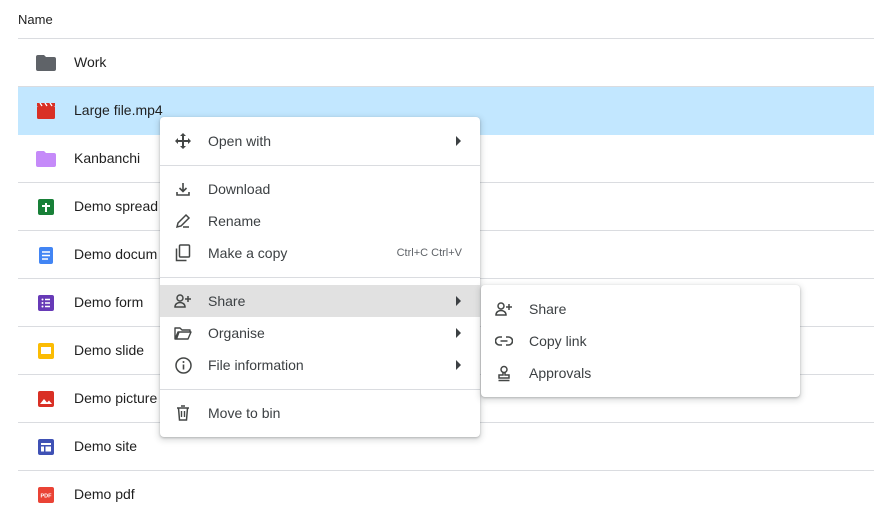  Describe the element at coordinates (107, 158) in the screenshot. I see `file-name: Kanbanchi` at that location.